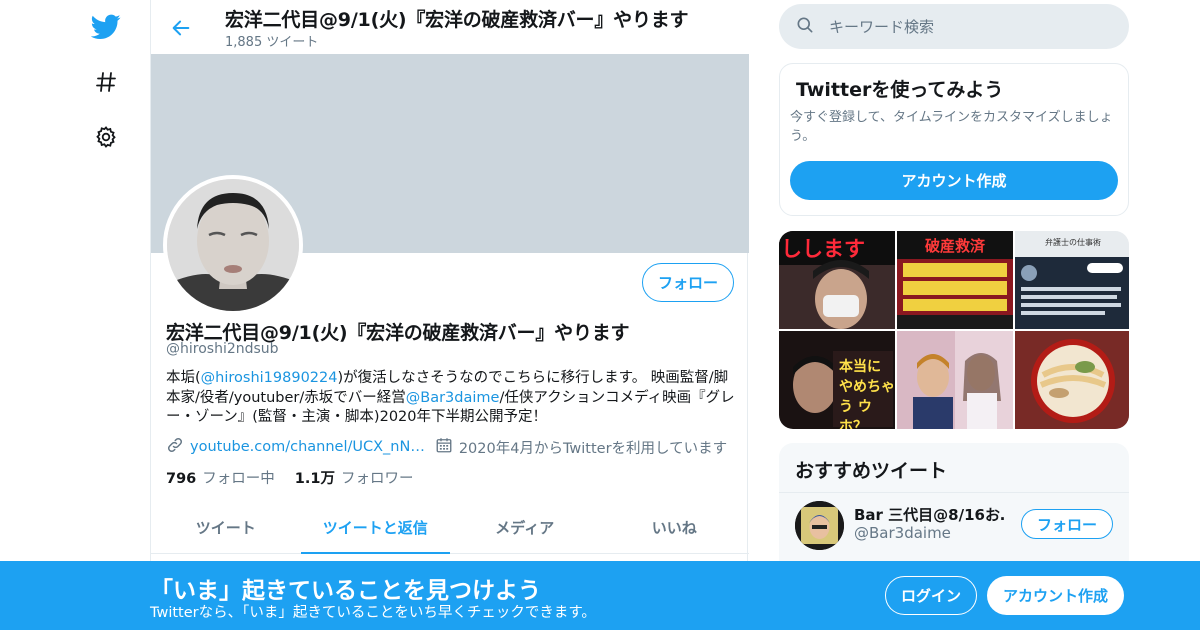  Describe the element at coordinates (222, 349) in the screenshot. I see `profile-handle: @hiroshi2ndsub` at that location.